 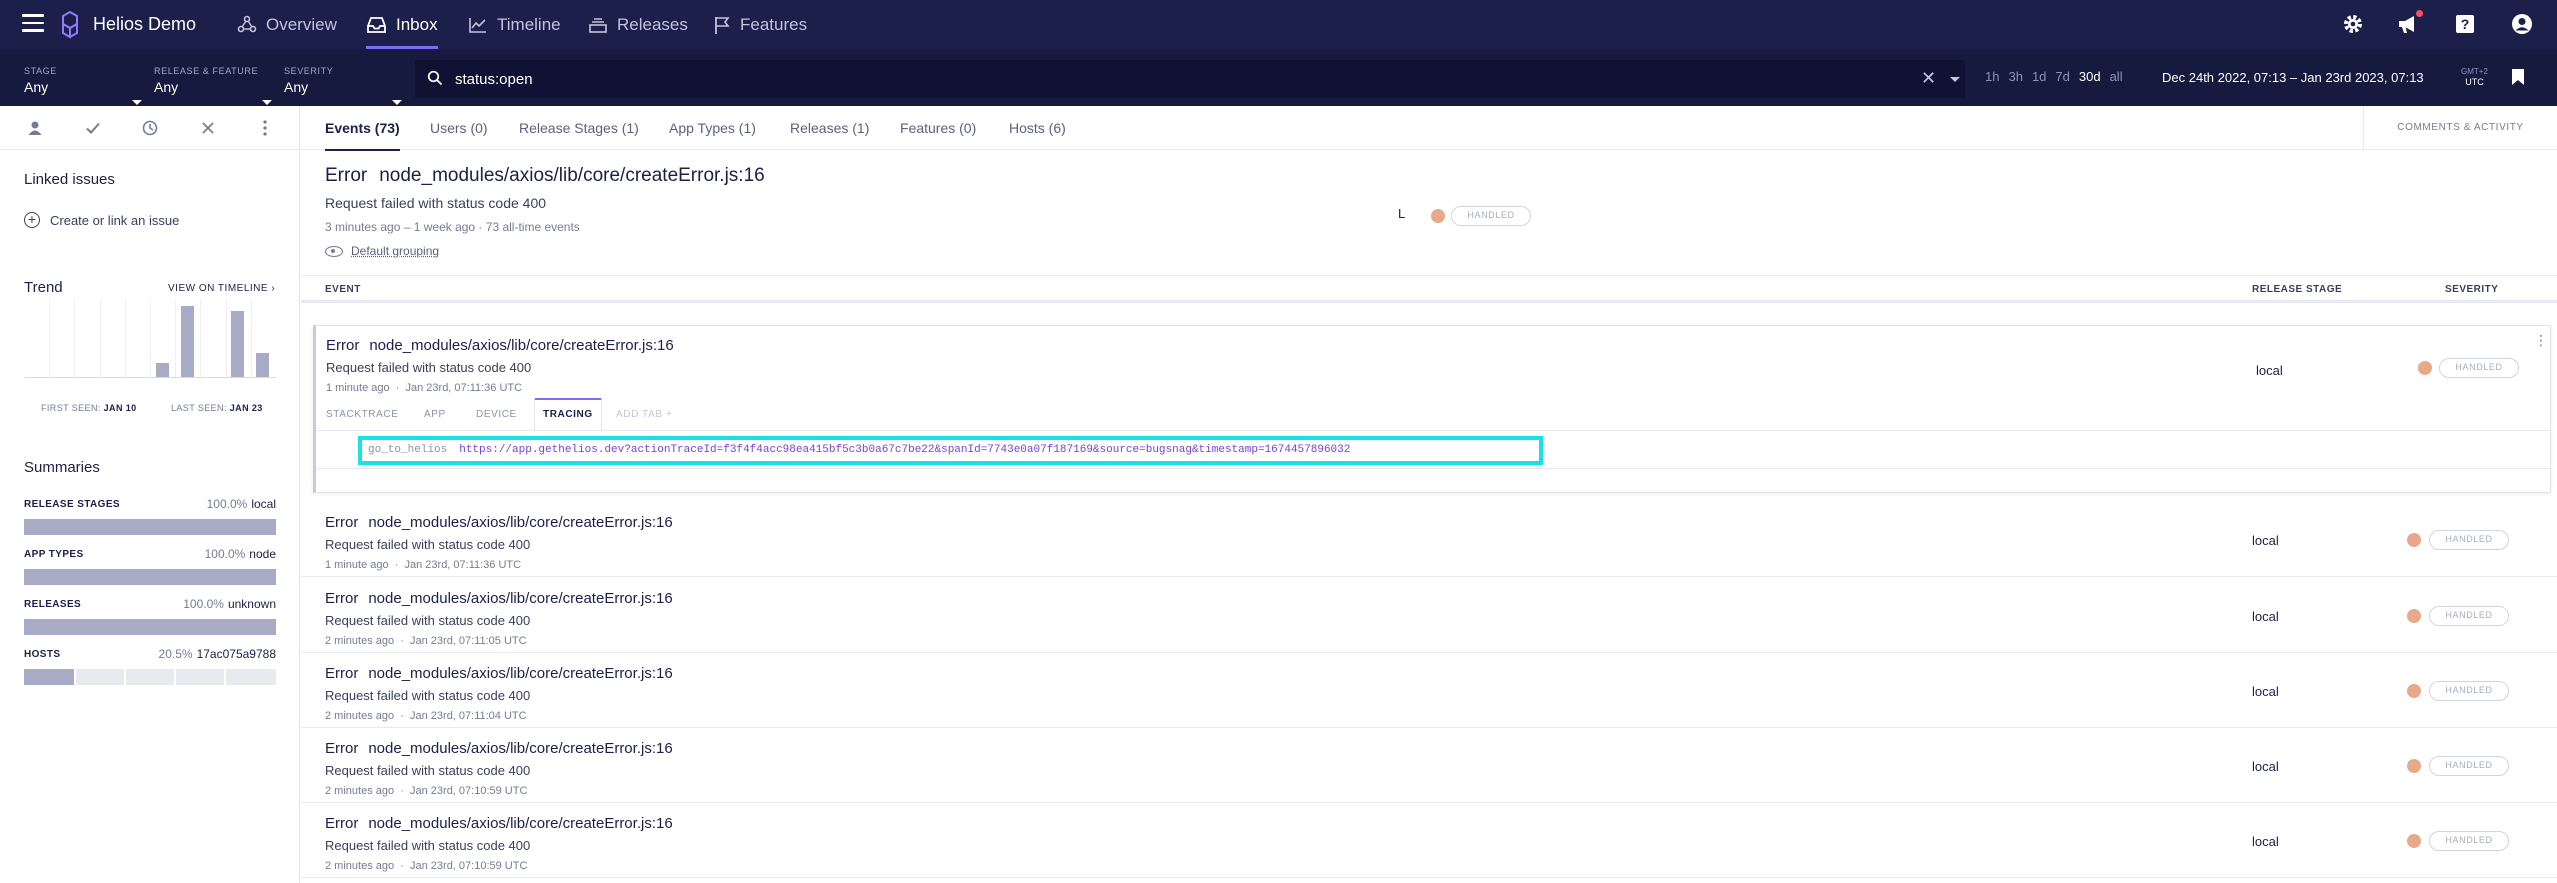 I want to click on event-detail-tabs: STACKTRACE APP DEVICE TRACING ADD TAB +, so click(x=1433, y=414).